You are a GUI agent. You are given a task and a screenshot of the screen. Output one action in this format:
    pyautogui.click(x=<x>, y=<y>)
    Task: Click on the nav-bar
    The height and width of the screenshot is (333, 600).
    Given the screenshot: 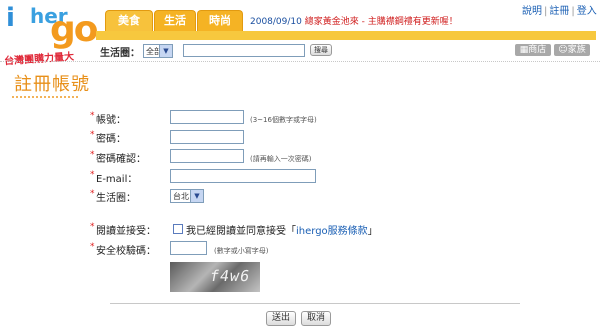 What is the action you would take?
    pyautogui.click(x=346, y=35)
    